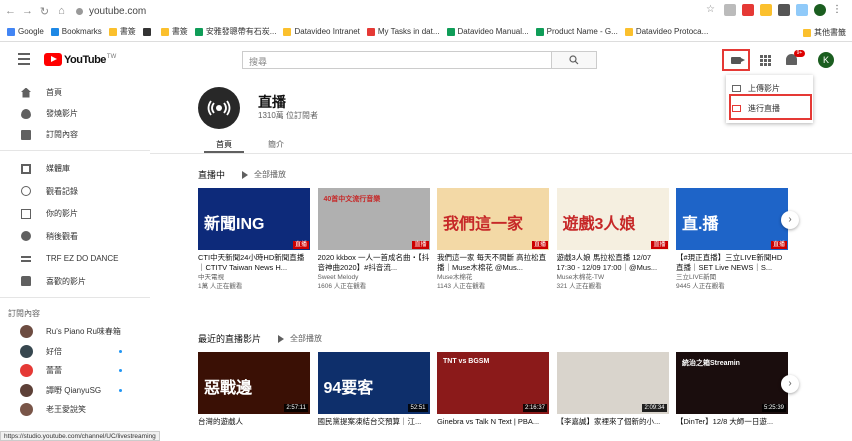 The width and height of the screenshot is (852, 441). I want to click on video-channel: 中天電視, so click(254, 277).